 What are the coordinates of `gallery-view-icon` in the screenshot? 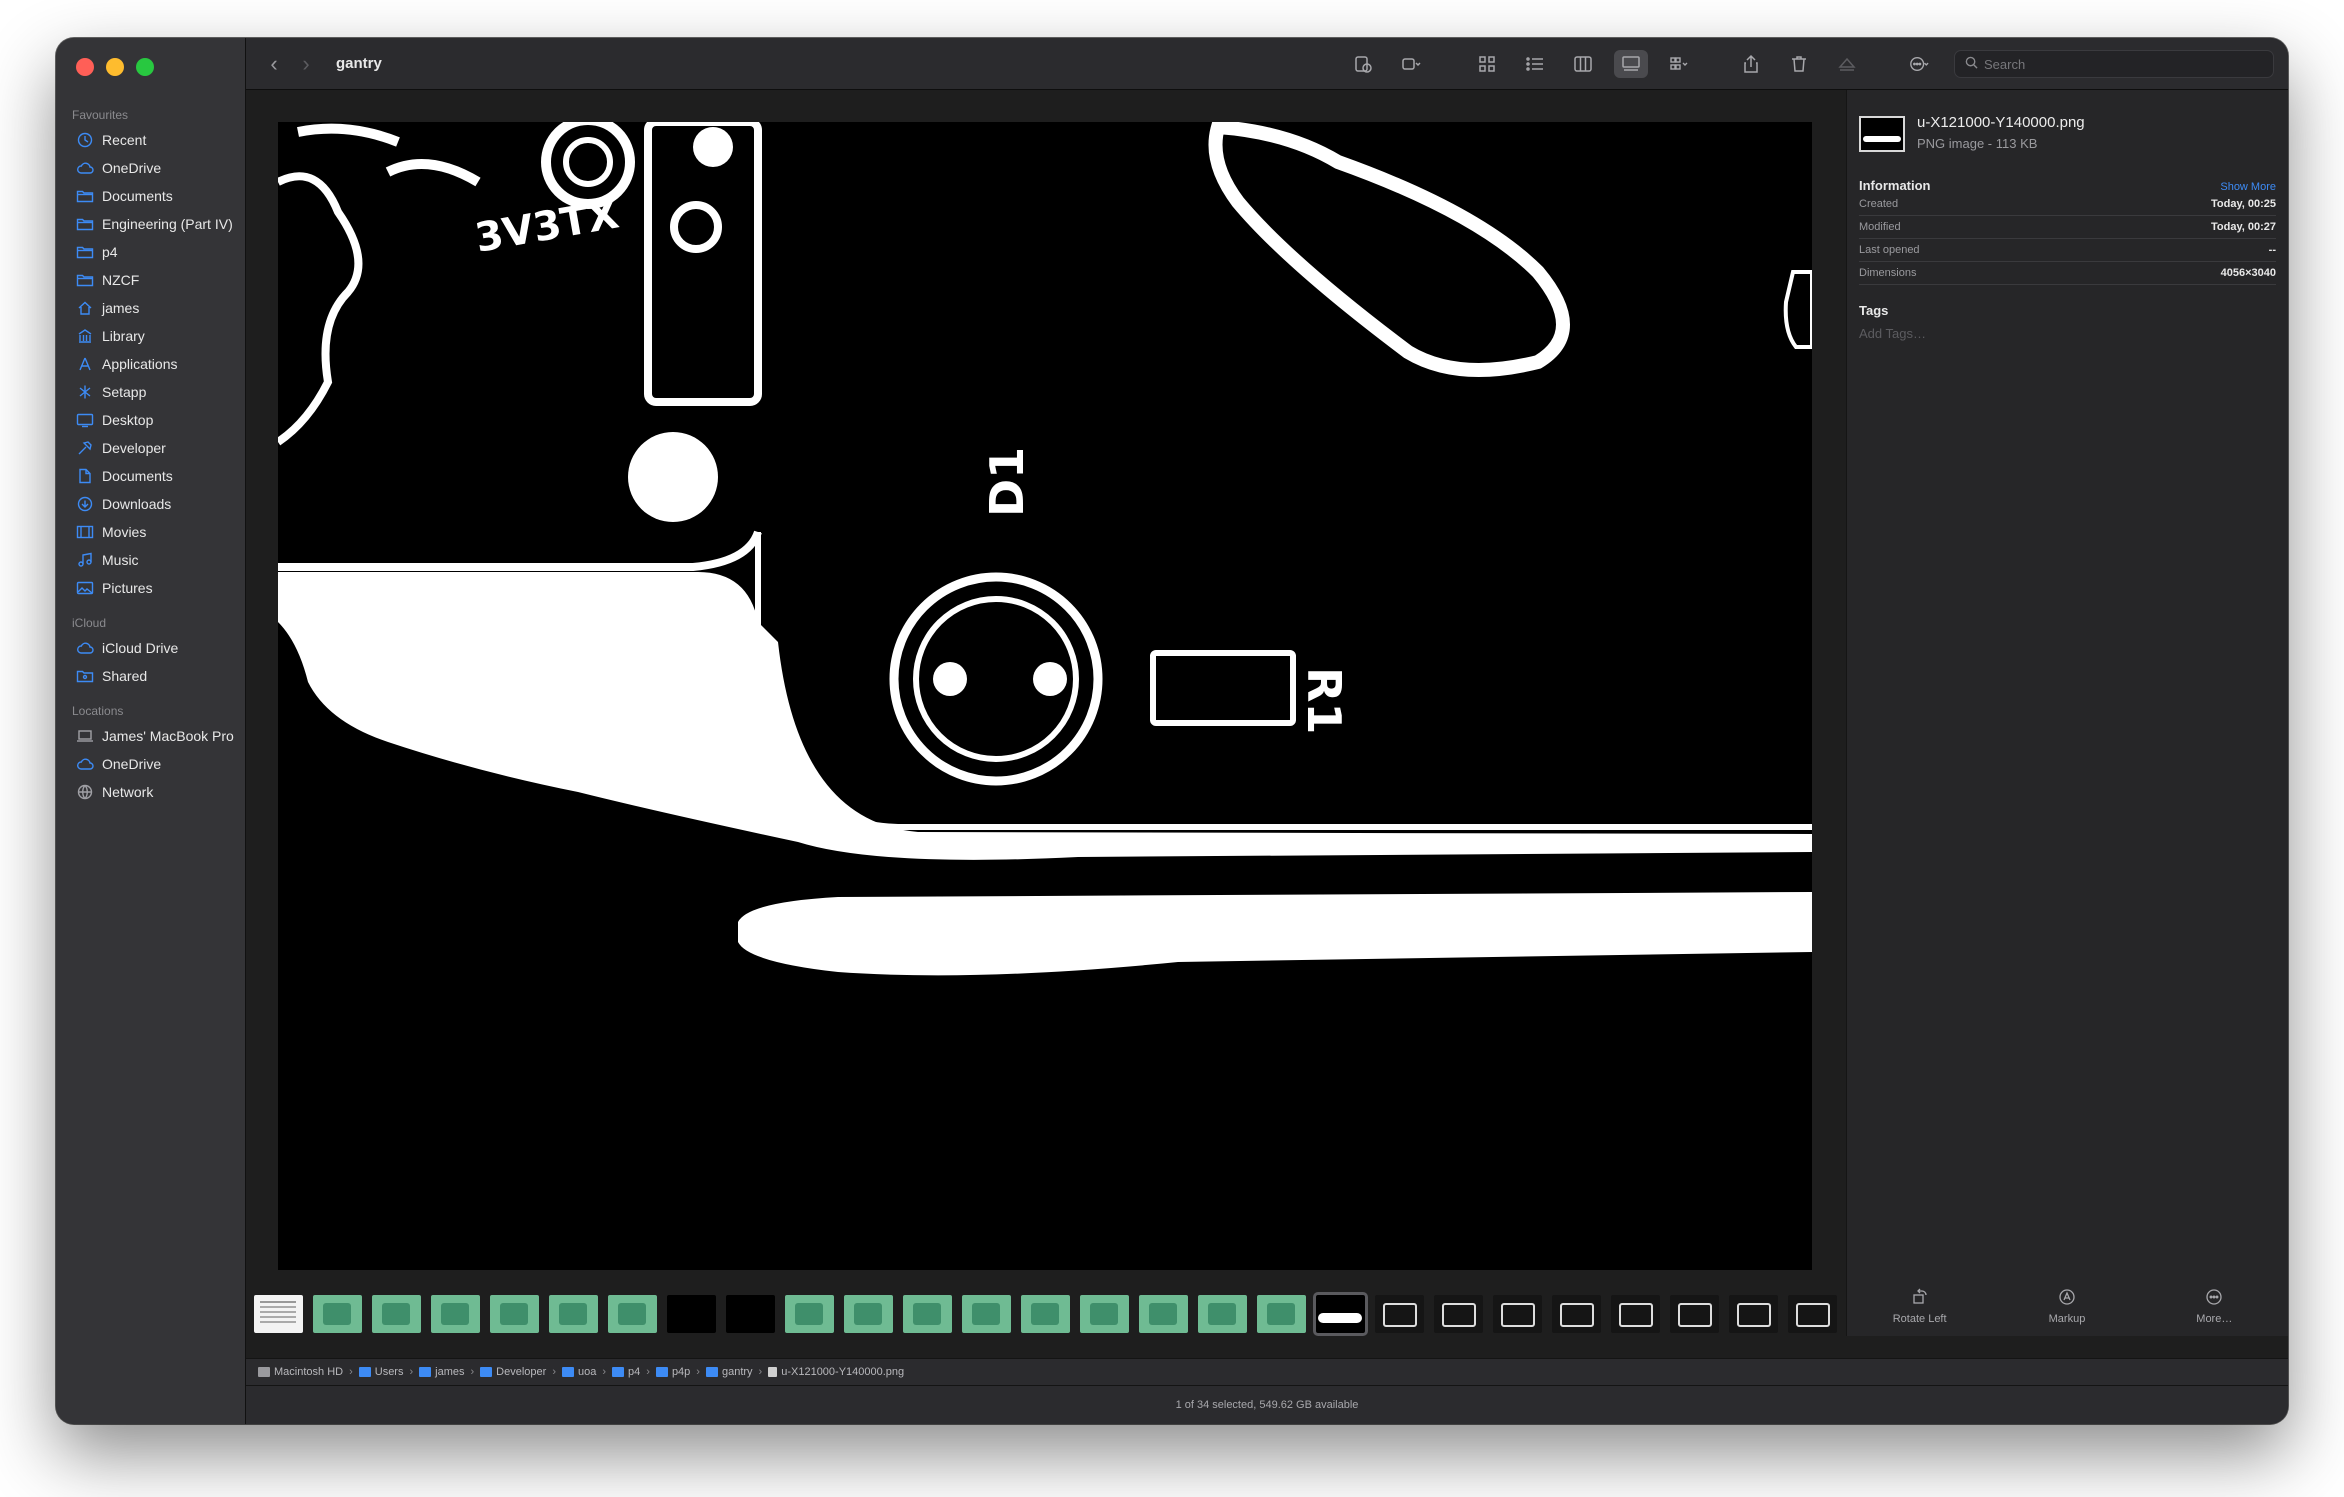 It's located at (1631, 64).